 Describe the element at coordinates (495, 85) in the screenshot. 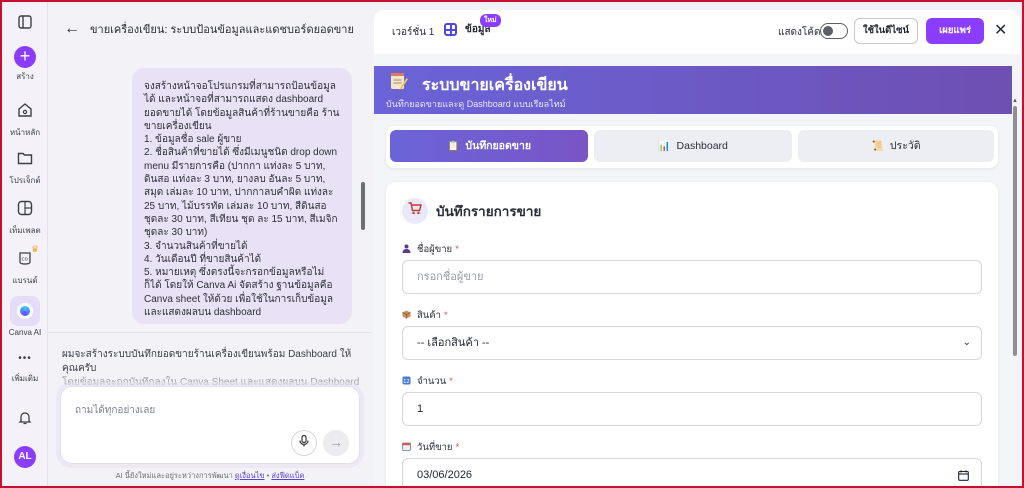

I see `app-title: ระบบขายเครื่องเขียน` at that location.